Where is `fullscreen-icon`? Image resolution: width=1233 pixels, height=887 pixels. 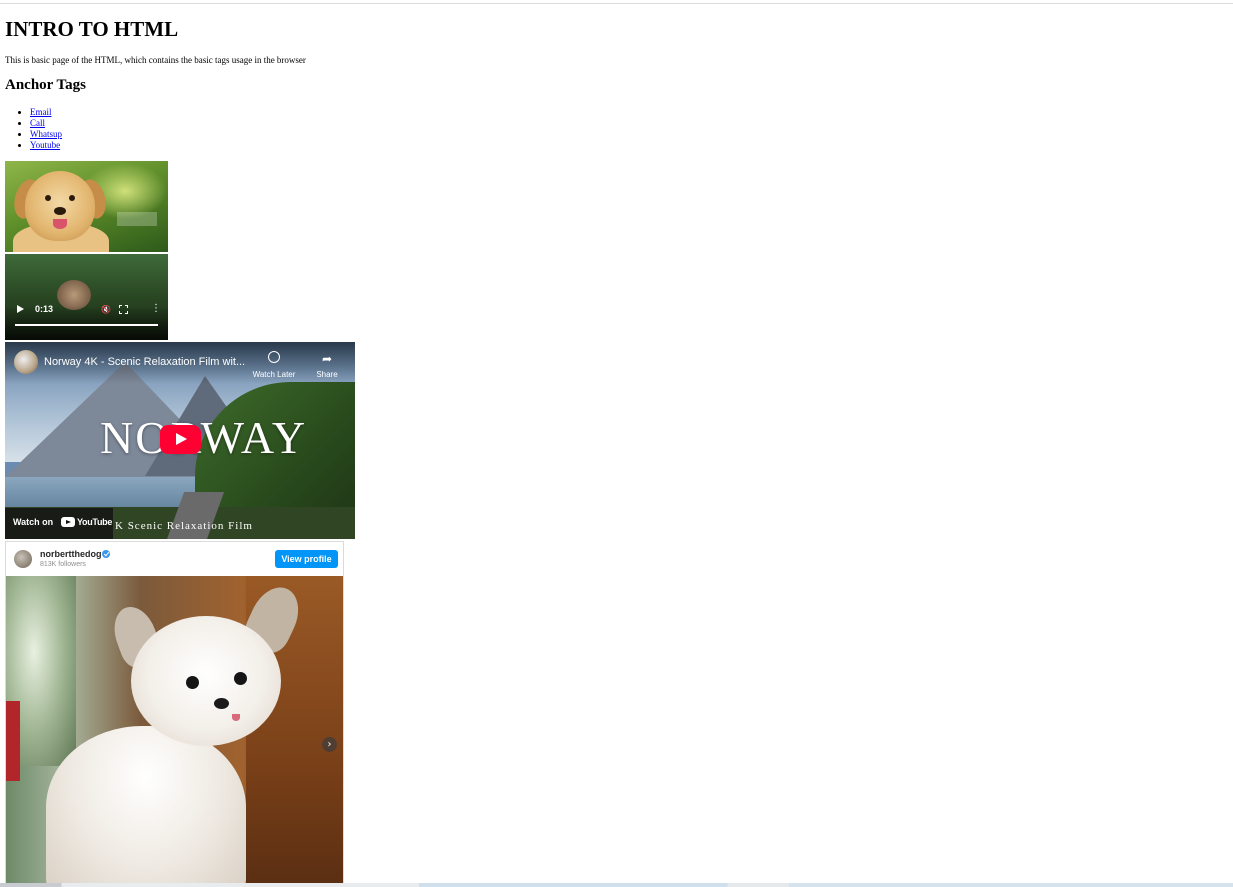
fullscreen-icon is located at coordinates (123, 309).